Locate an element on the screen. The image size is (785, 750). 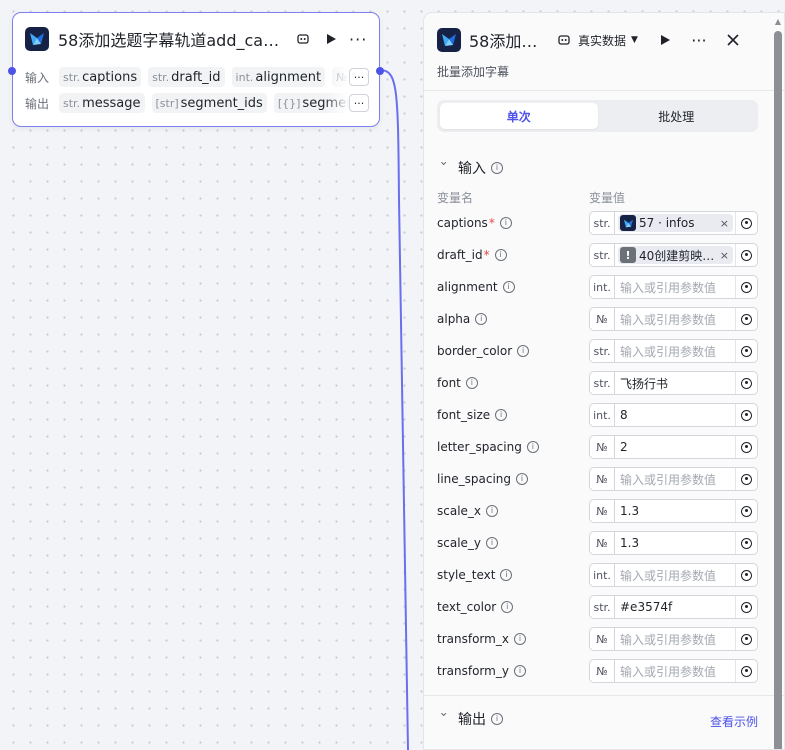
param-field-draft-id: str.! 40创建剪映… · × is located at coordinates (673, 255).